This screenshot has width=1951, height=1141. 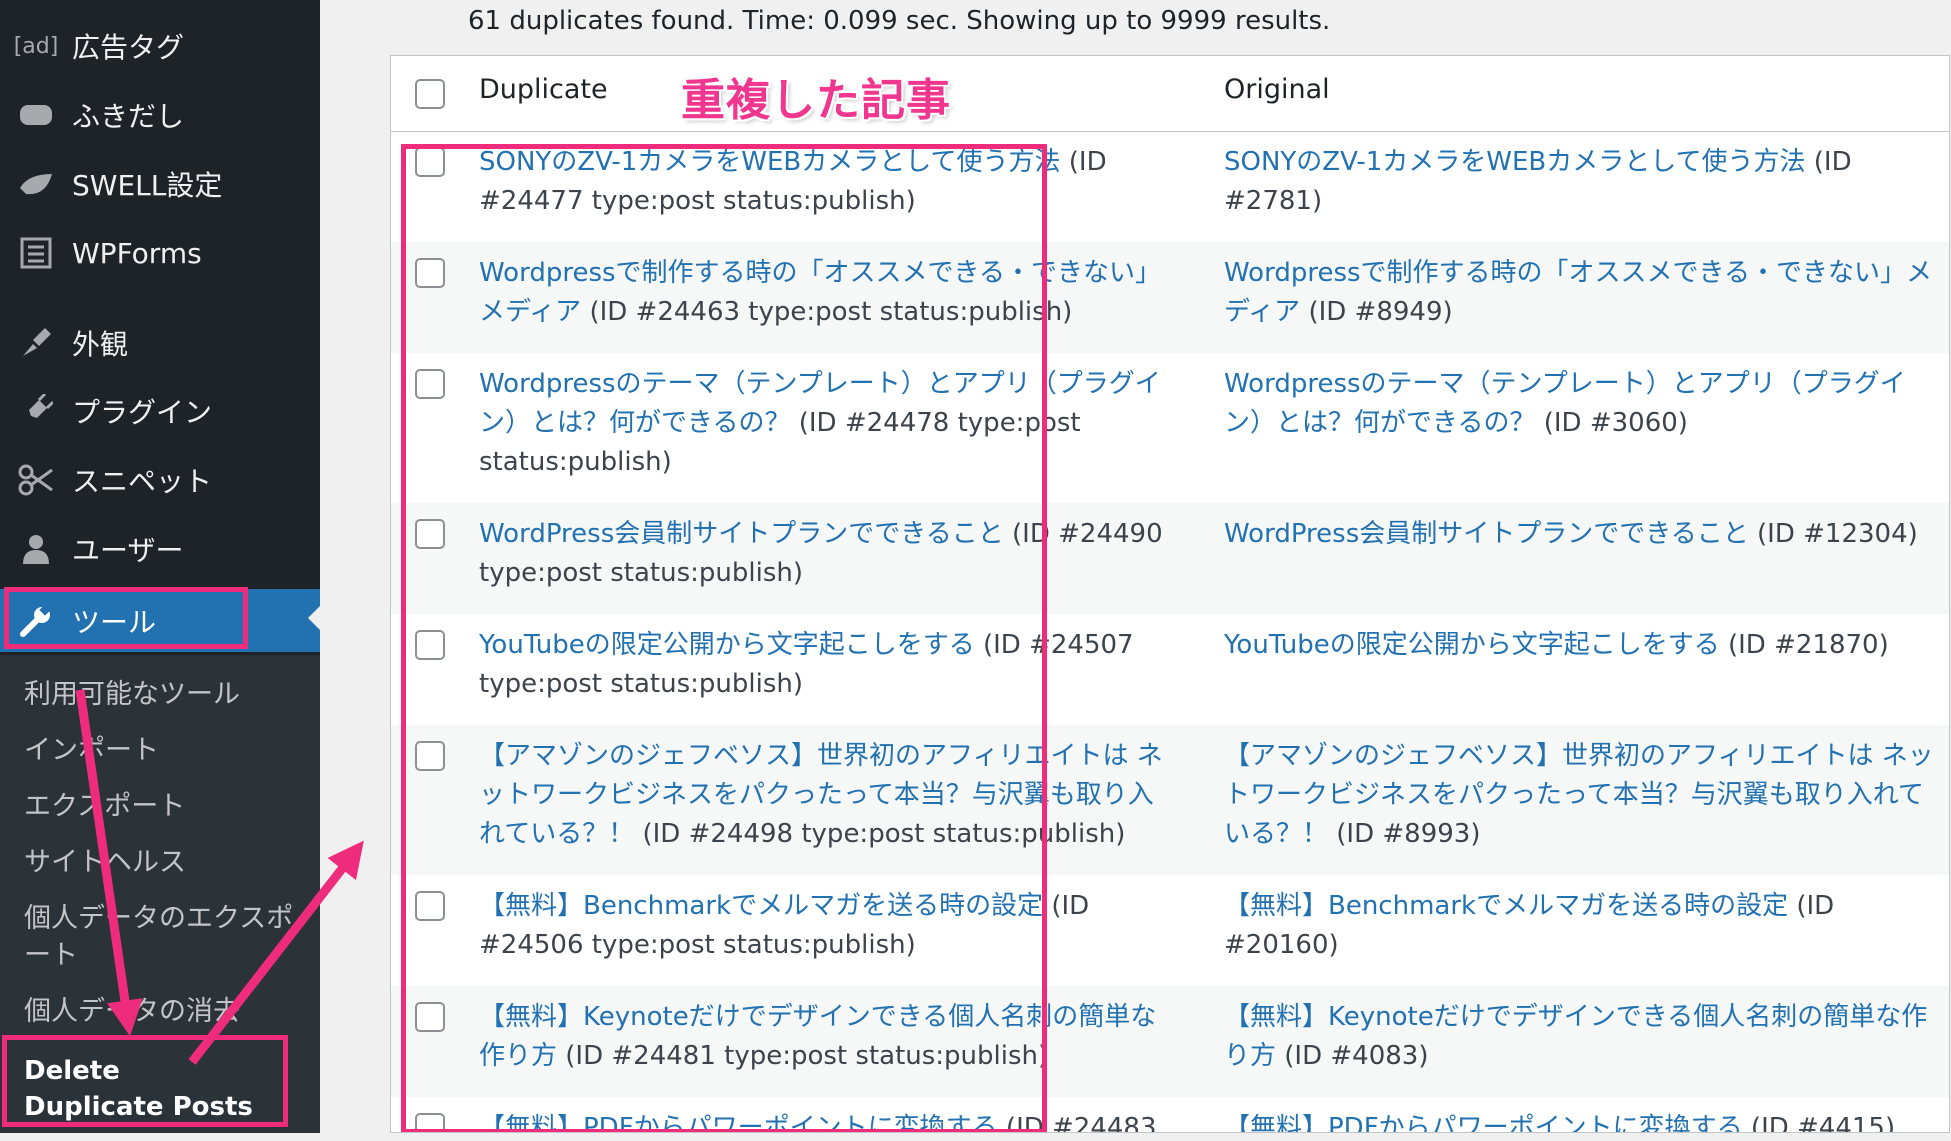 I want to click on original-cell: YouTubeの限定公開から文字起こしをする (ID #21870), so click(x=1581, y=645).